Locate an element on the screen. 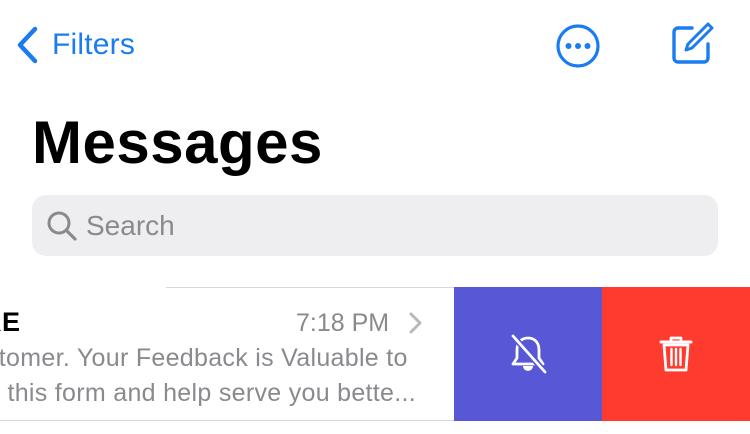  more-options-button is located at coordinates (578, 46).